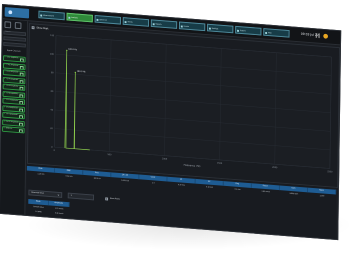 The image size is (349, 257). I want to click on tab-help: Help, so click(276, 33).